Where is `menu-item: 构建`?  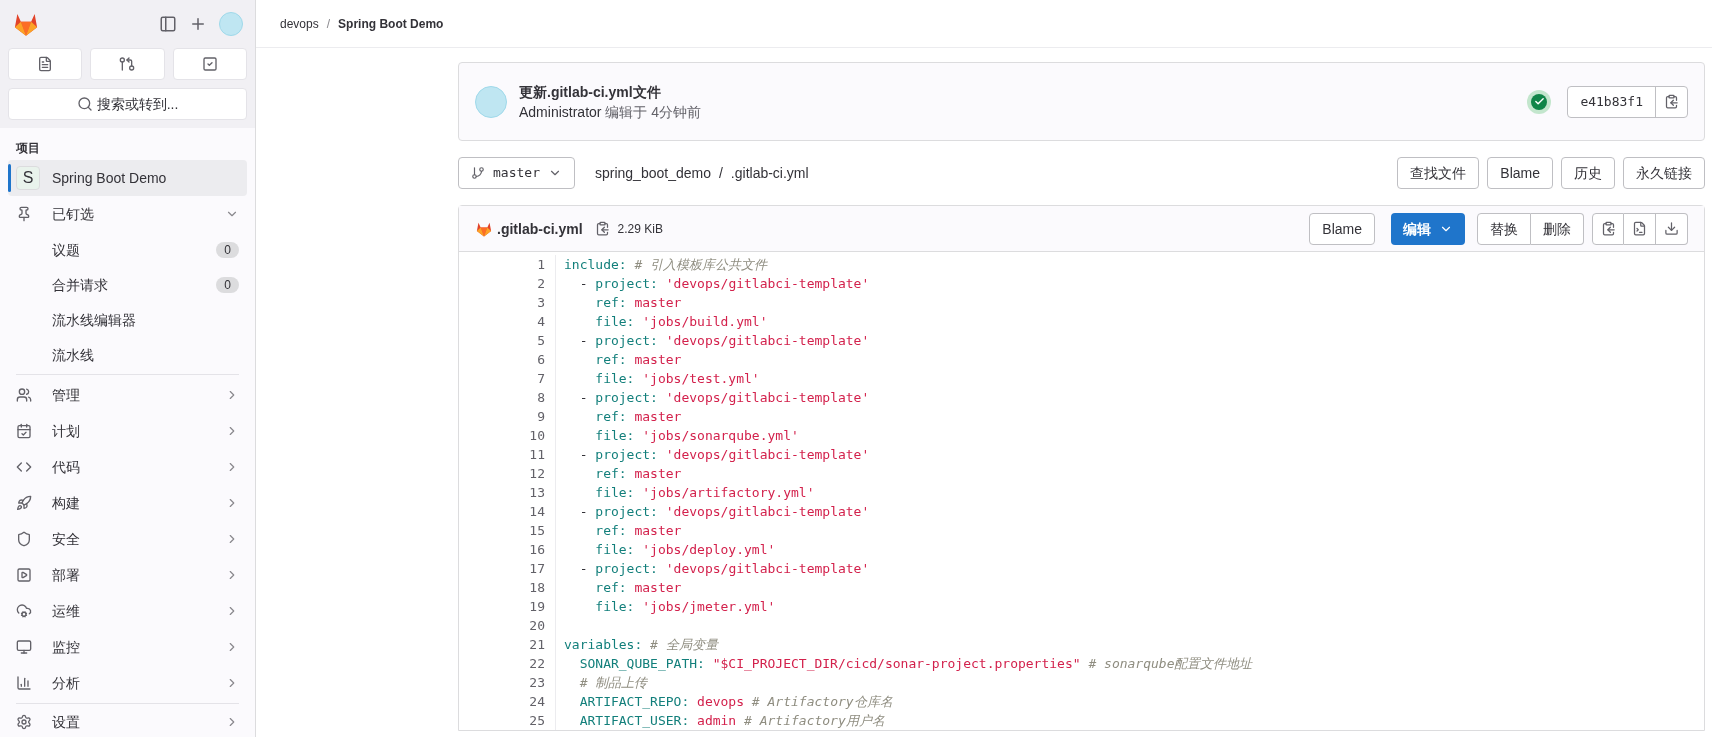 menu-item: 构建 is located at coordinates (127, 503).